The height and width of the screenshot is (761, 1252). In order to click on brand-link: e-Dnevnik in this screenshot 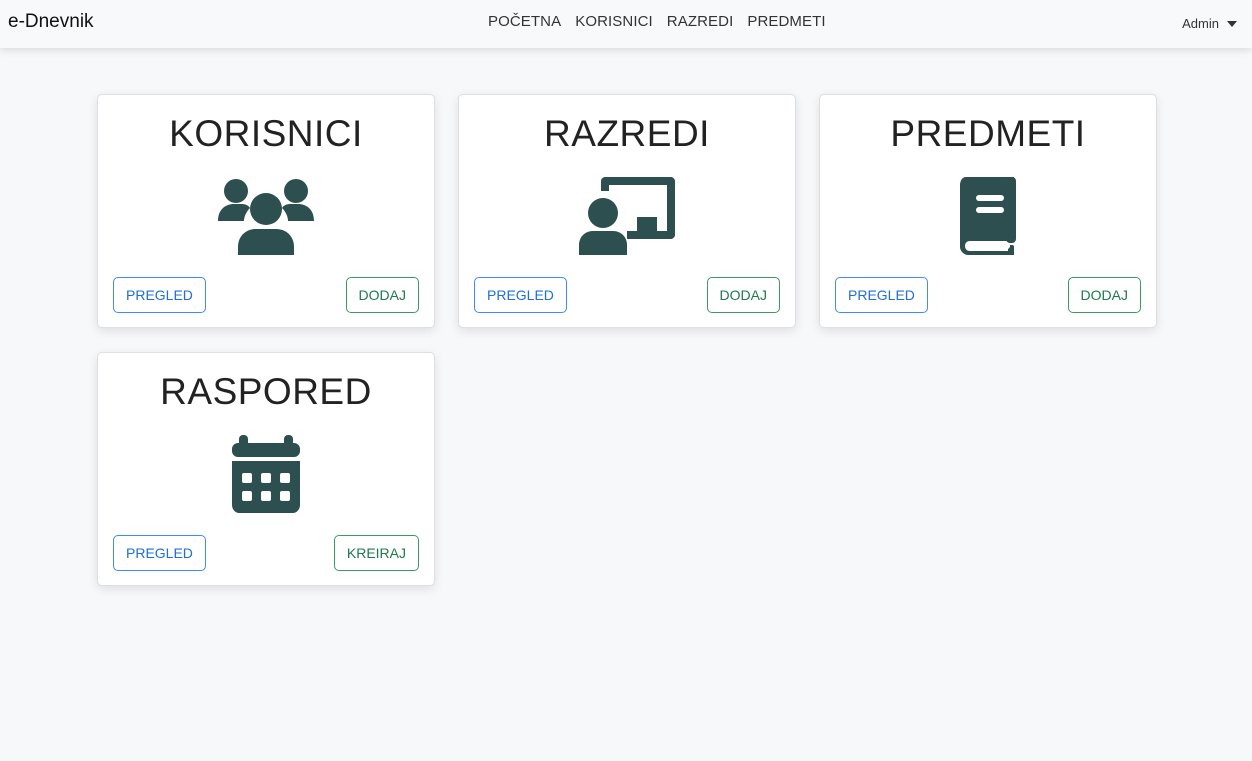, I will do `click(51, 22)`.